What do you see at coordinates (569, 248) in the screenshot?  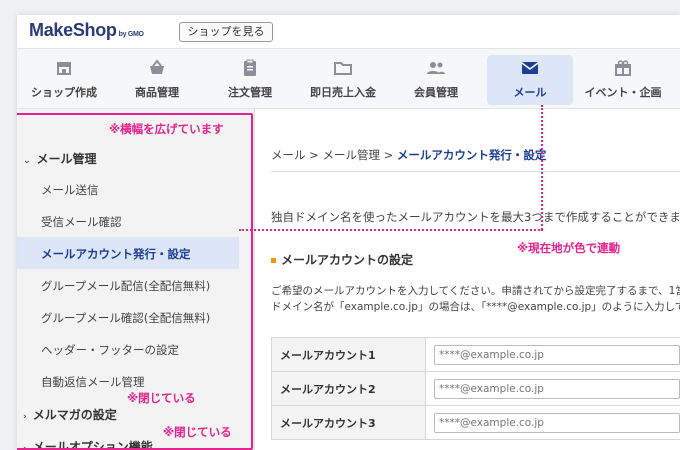 I see `annotation-linked: ※現在地が色で連動` at bounding box center [569, 248].